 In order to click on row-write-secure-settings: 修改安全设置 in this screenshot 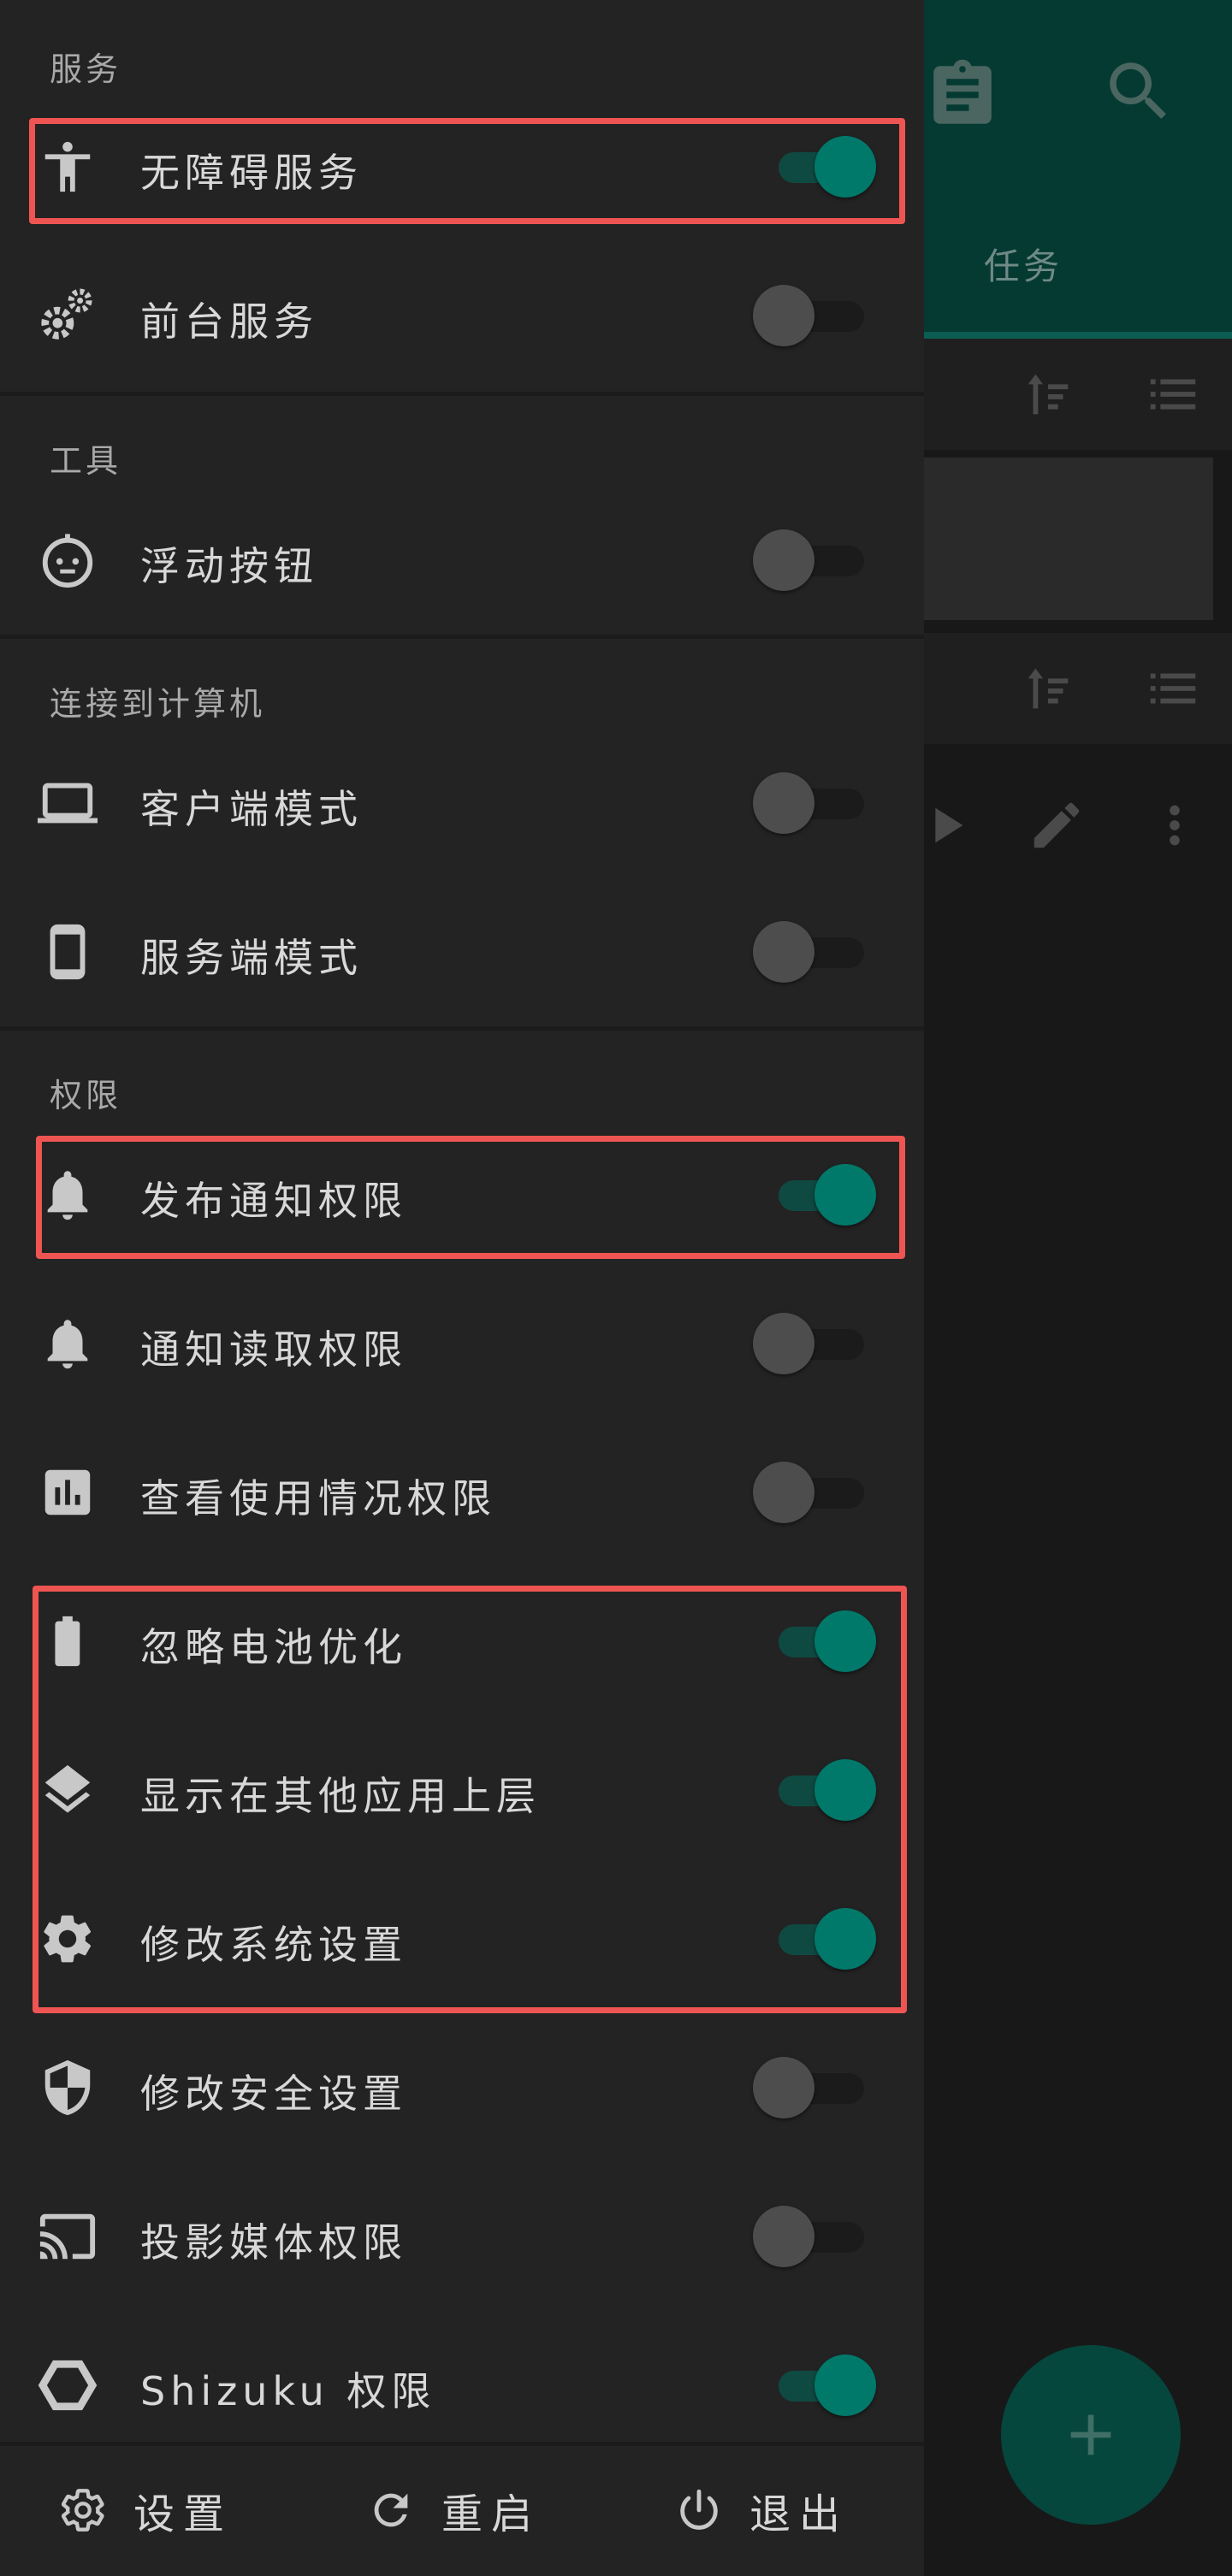, I will do `click(462, 2087)`.